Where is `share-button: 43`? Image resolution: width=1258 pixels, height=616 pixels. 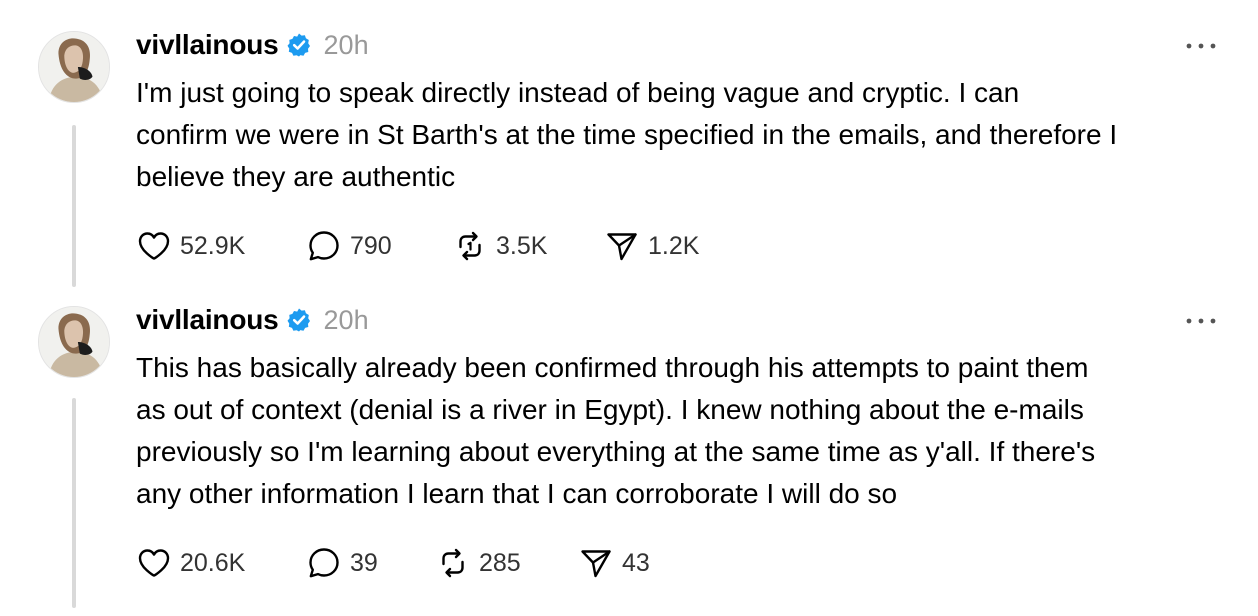
share-button: 43 is located at coordinates (614, 563).